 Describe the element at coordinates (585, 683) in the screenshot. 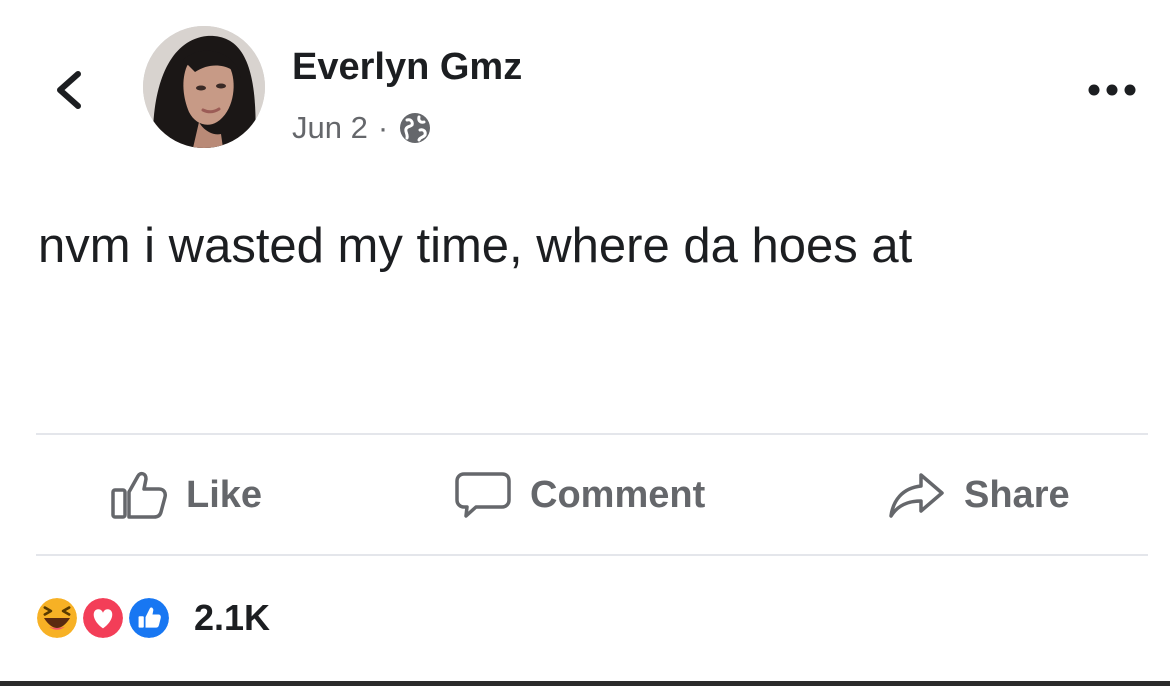

I see `screenshot-bottom-edge` at that location.